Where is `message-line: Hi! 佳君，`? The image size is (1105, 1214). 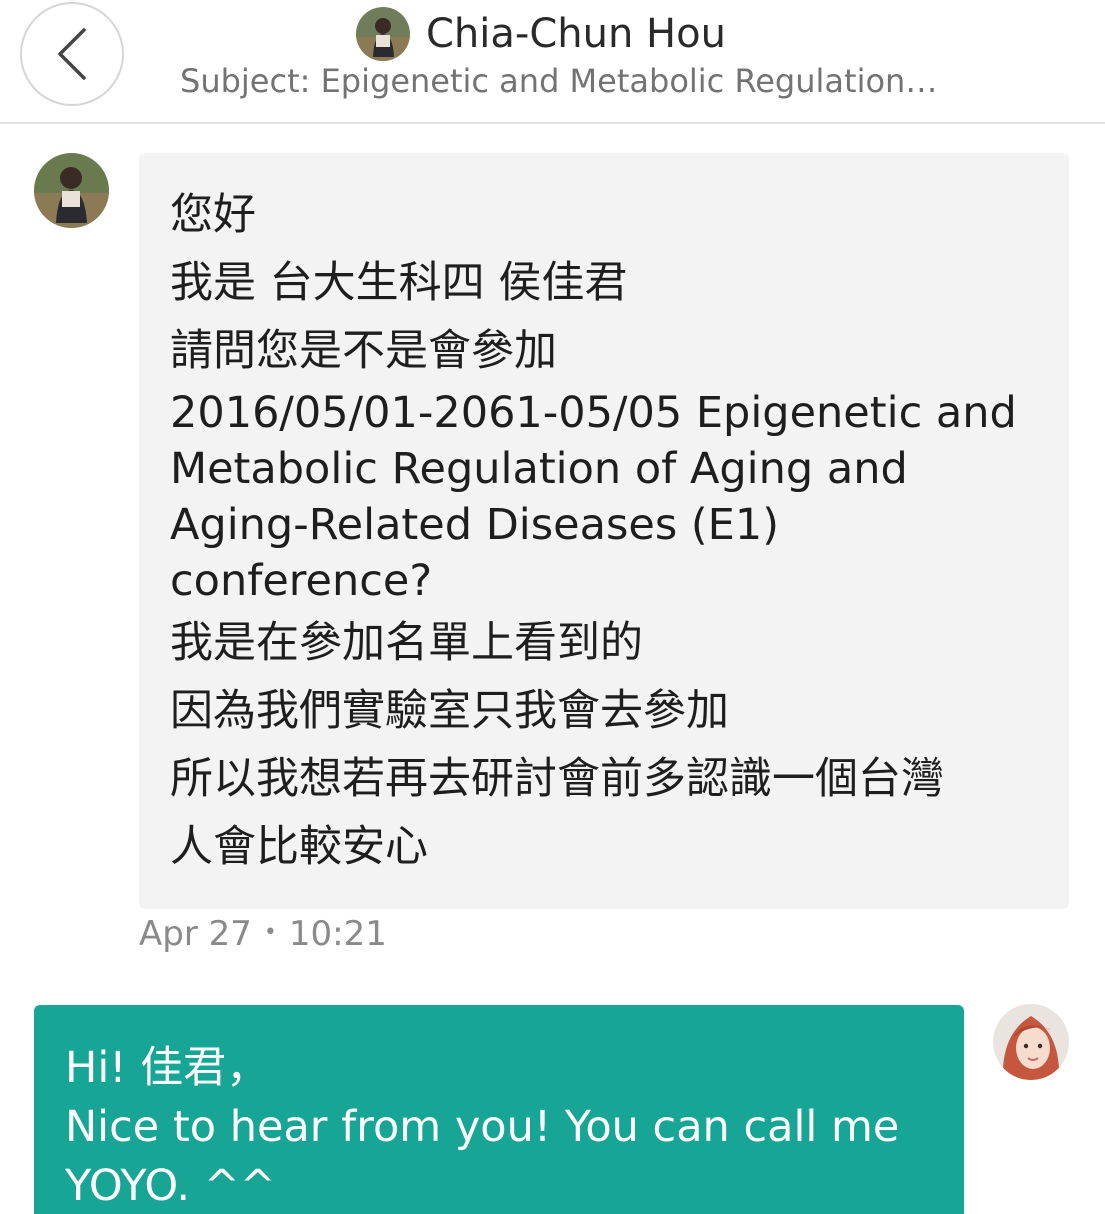
message-line: Hi! 佳君， is located at coordinates (167, 1068).